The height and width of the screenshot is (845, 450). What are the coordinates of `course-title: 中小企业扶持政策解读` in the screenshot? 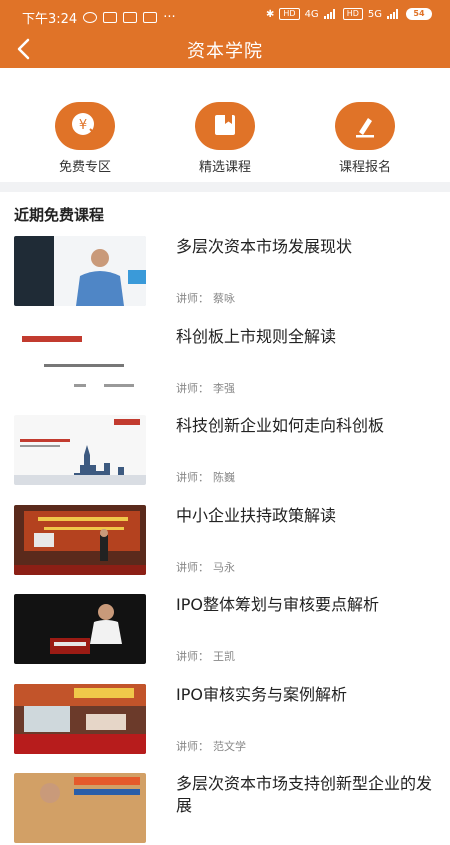 It's located at (256, 515).